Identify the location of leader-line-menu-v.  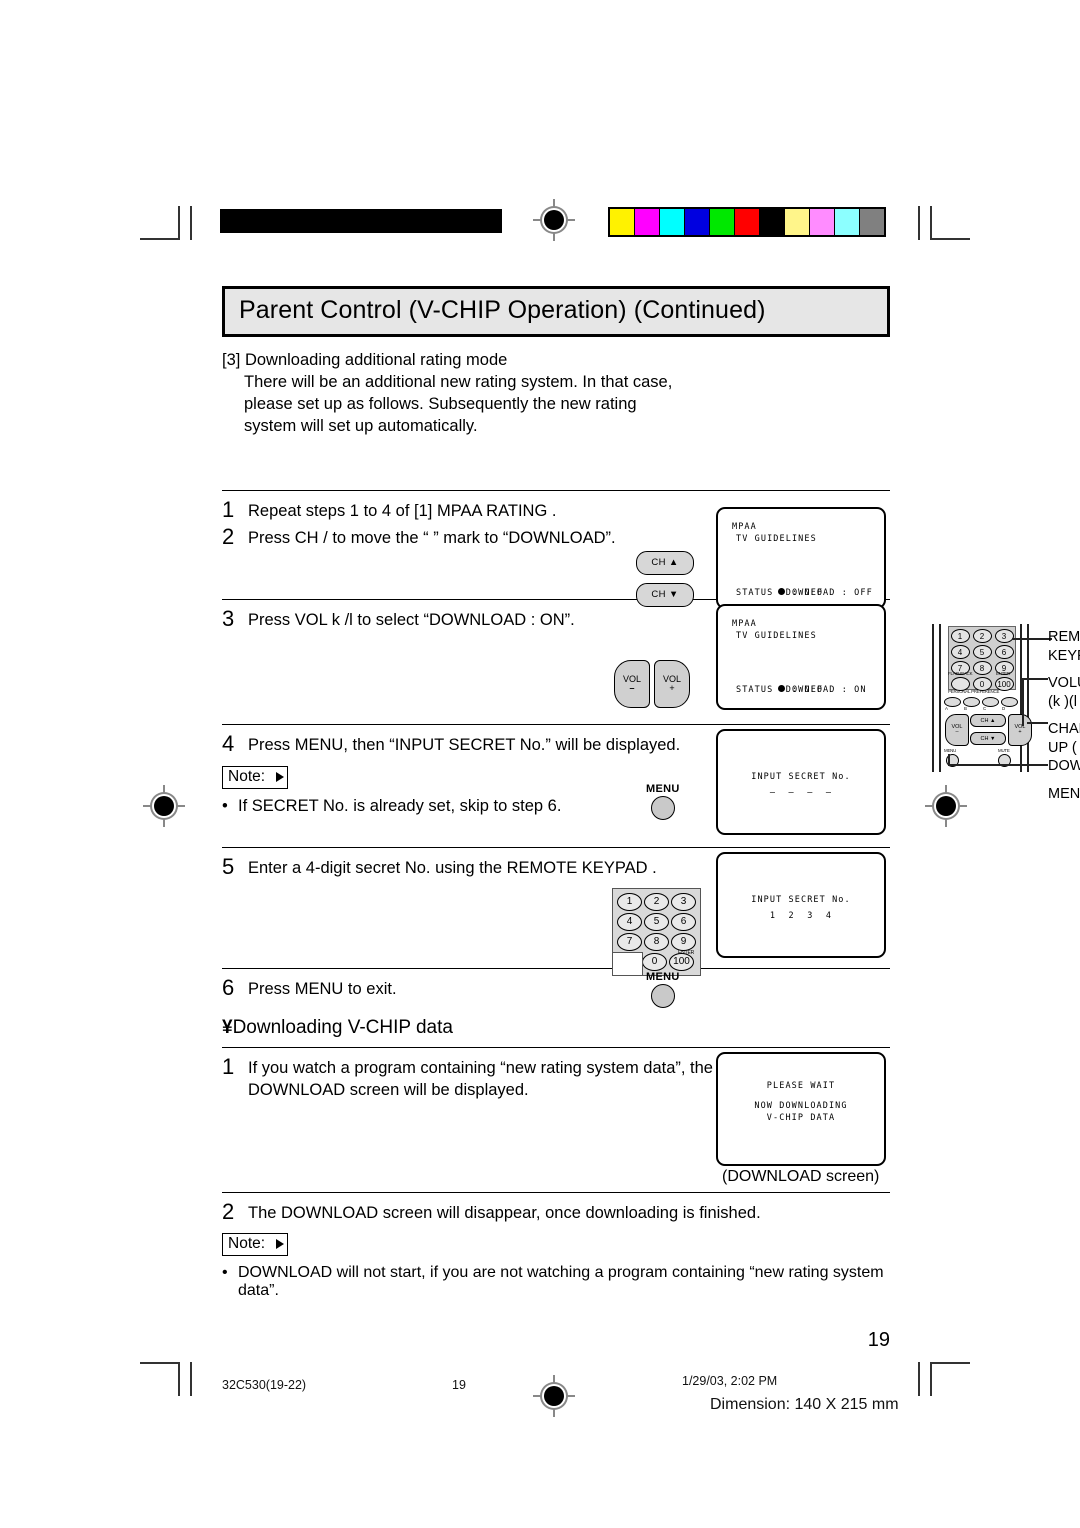
(949, 759).